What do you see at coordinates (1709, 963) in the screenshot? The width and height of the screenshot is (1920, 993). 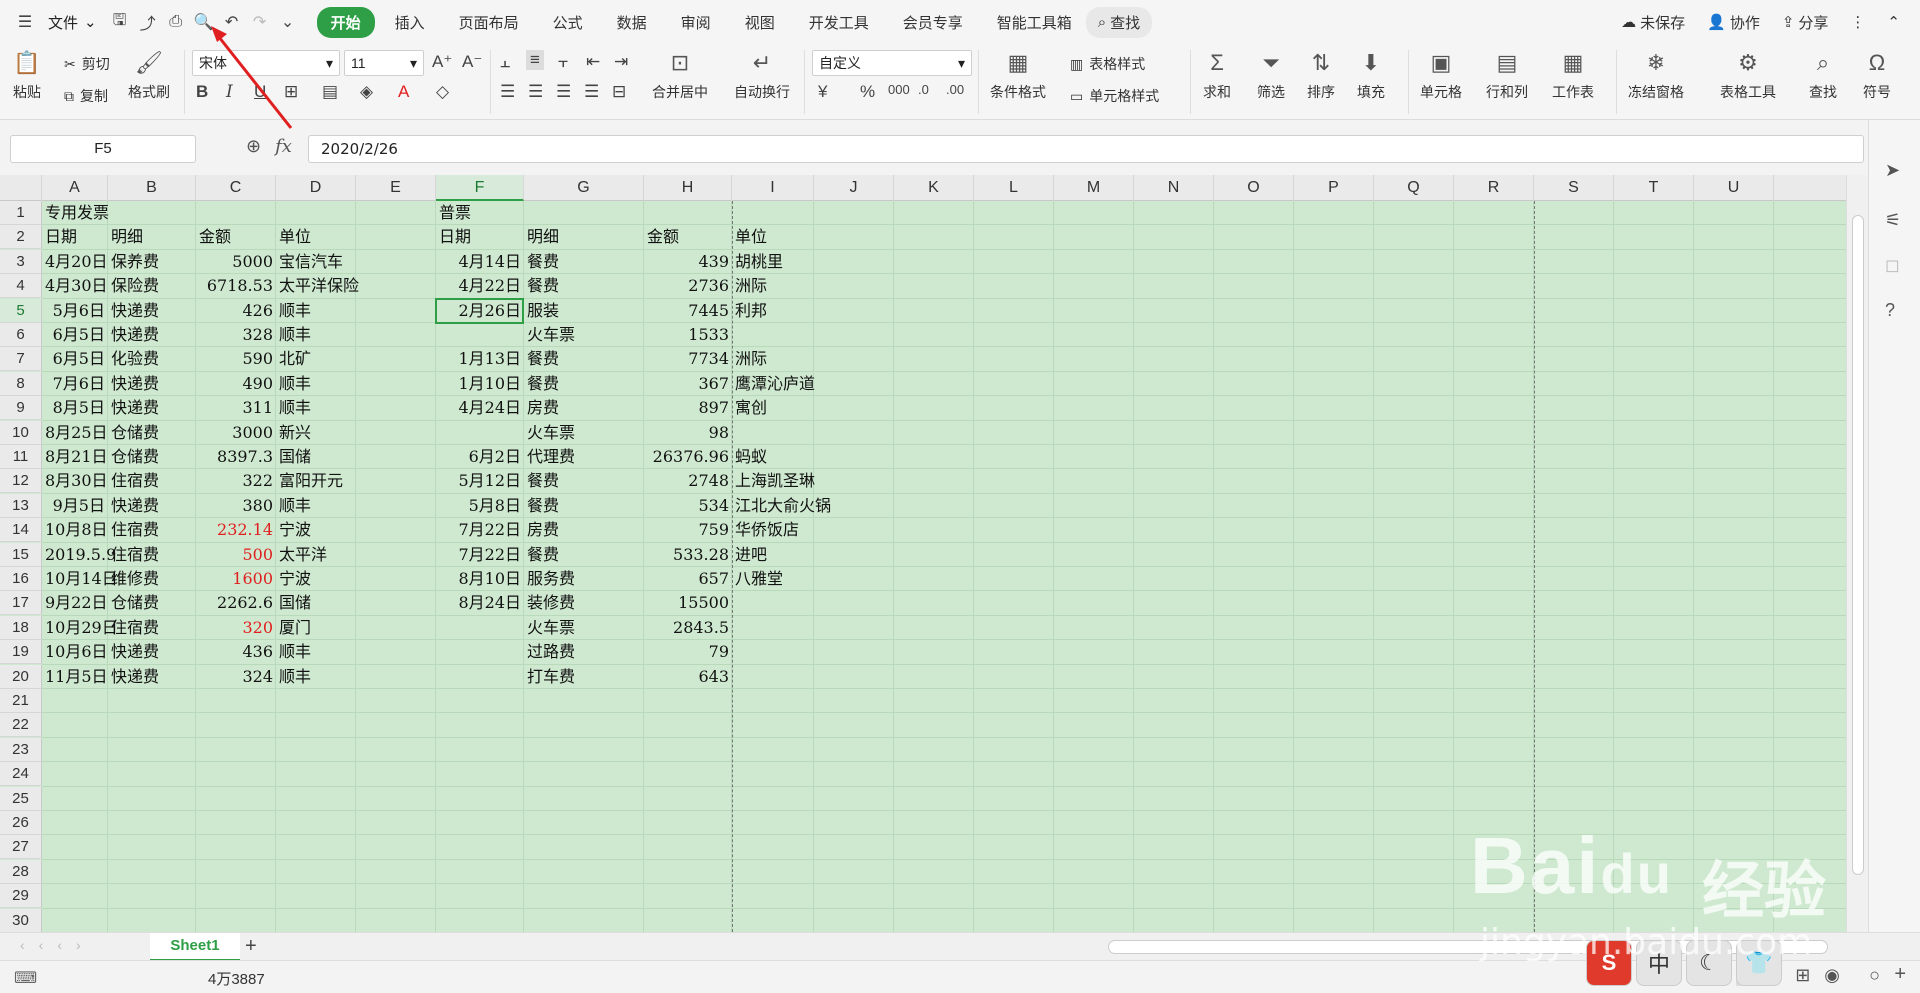 I see `moon-icon: ☾` at bounding box center [1709, 963].